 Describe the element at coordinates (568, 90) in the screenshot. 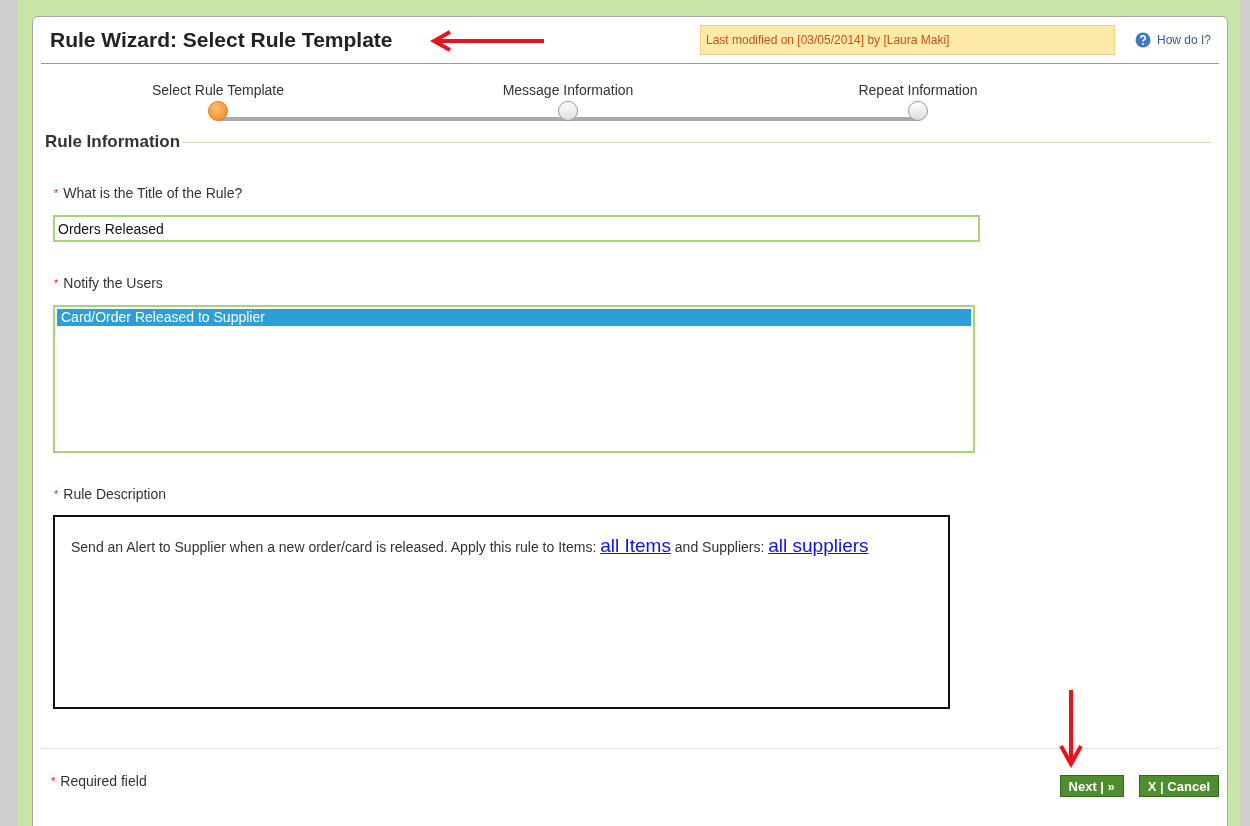

I see `step-label: Message Information` at that location.